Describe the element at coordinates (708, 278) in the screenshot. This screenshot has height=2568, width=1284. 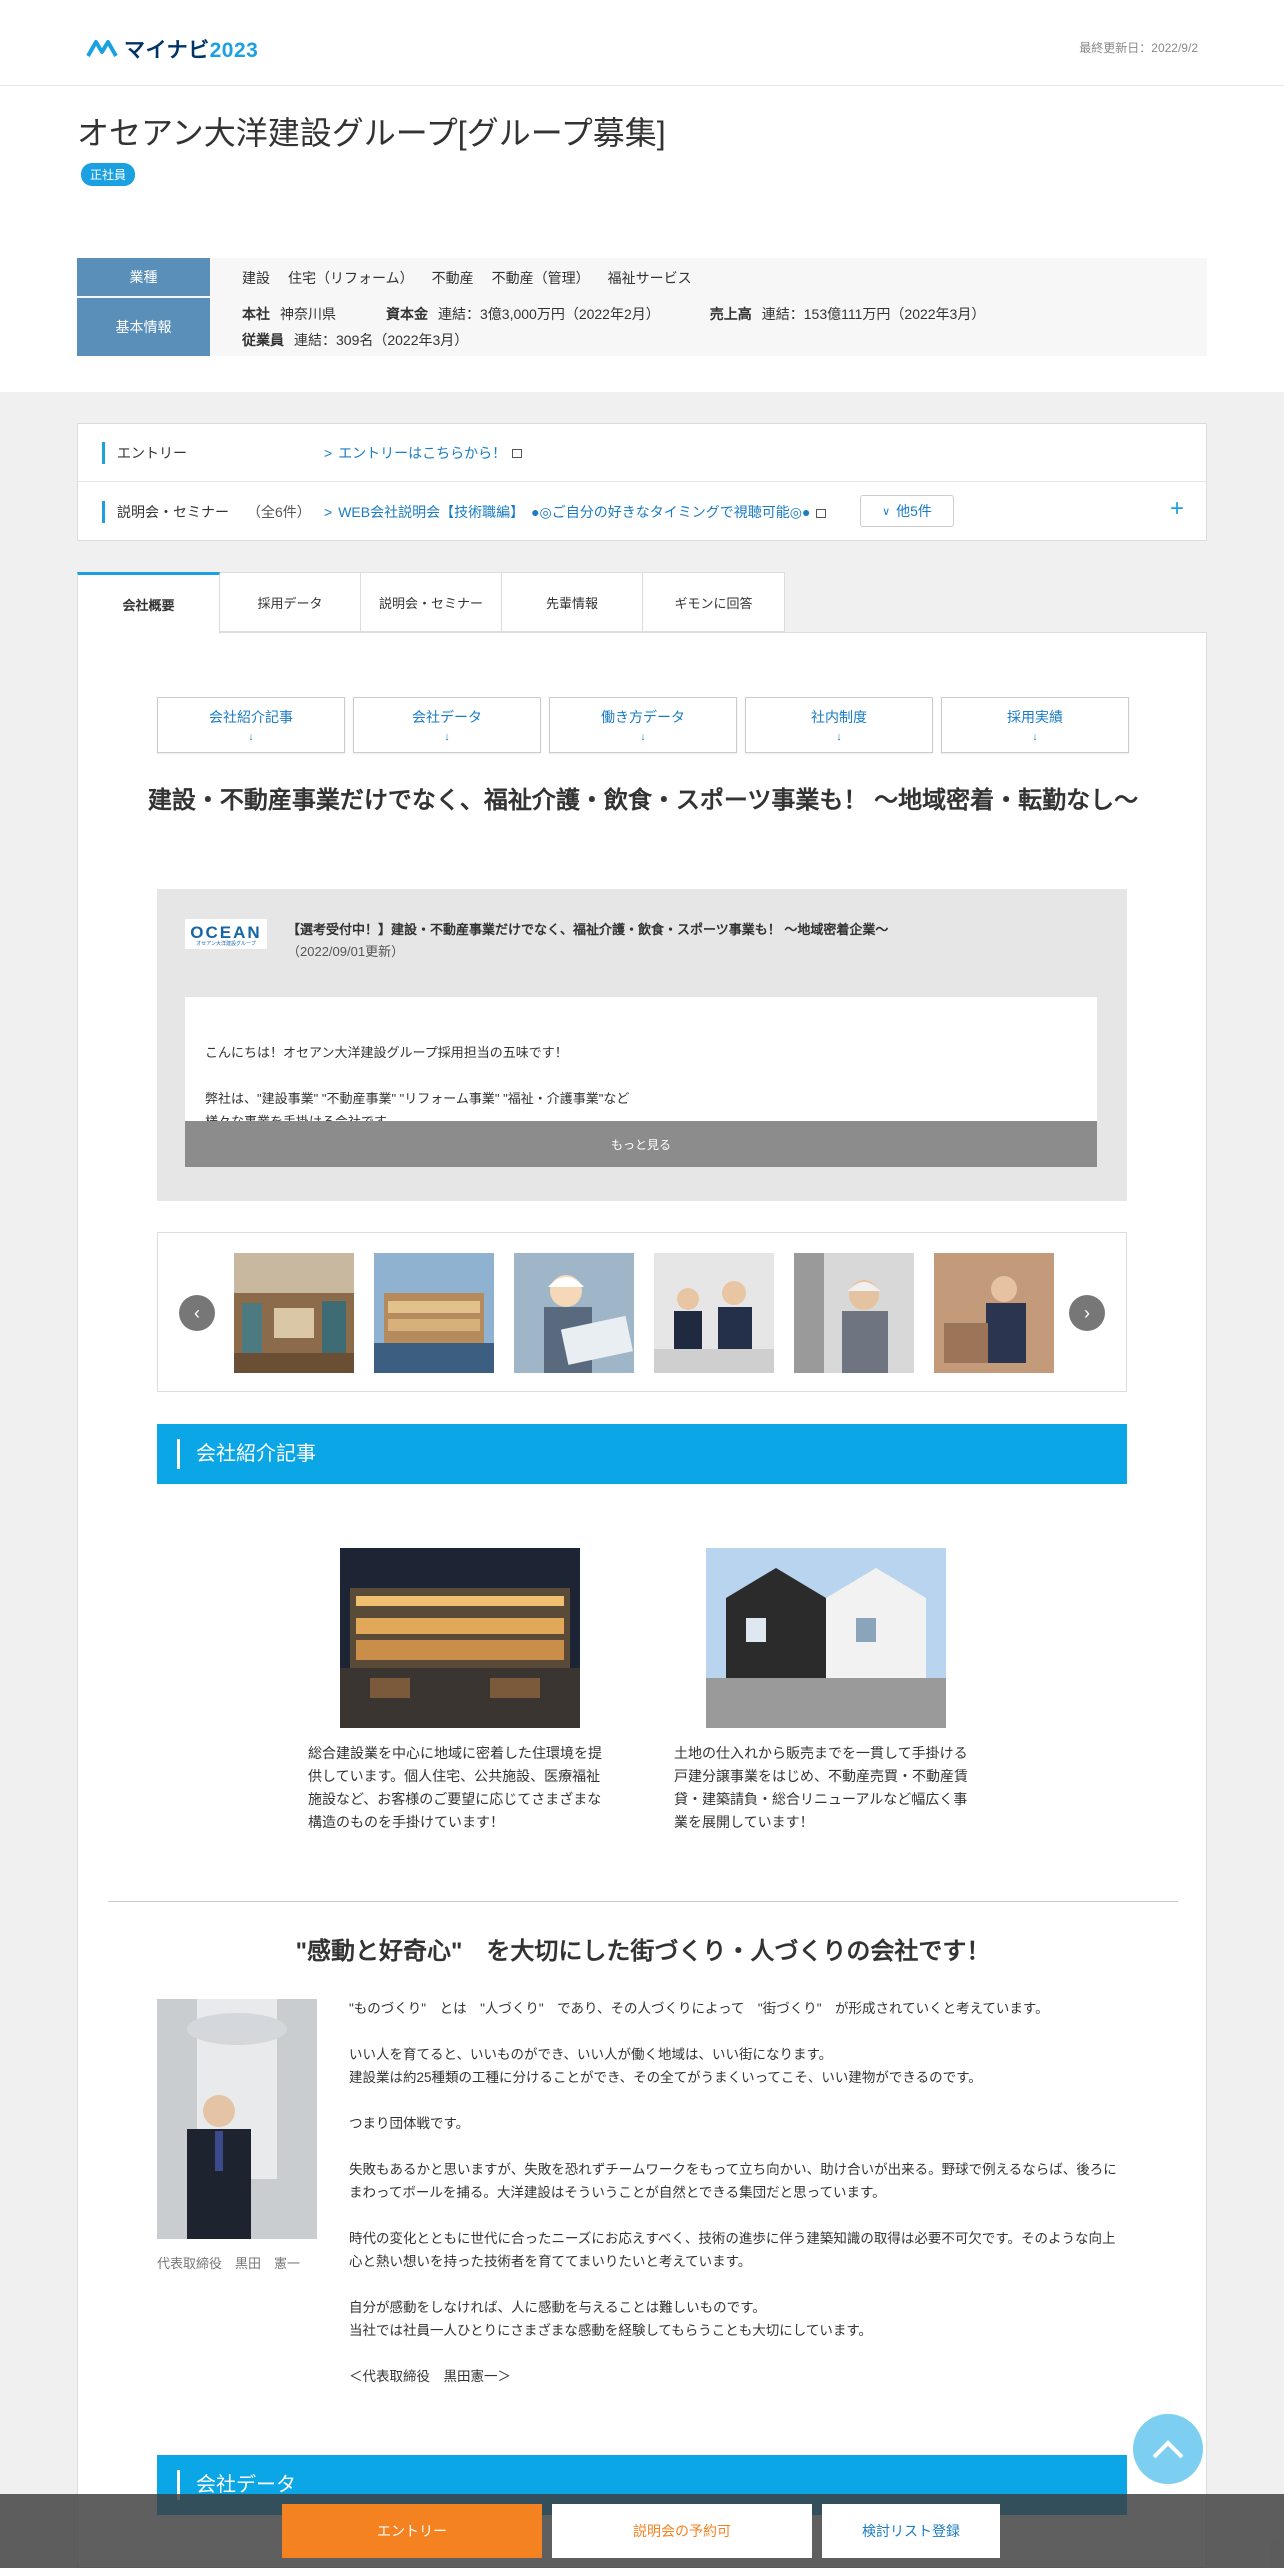
I see `industry-values: 建設 住宅（リフォーム） 不動産 不動産（管理） 福祉サービス` at that location.